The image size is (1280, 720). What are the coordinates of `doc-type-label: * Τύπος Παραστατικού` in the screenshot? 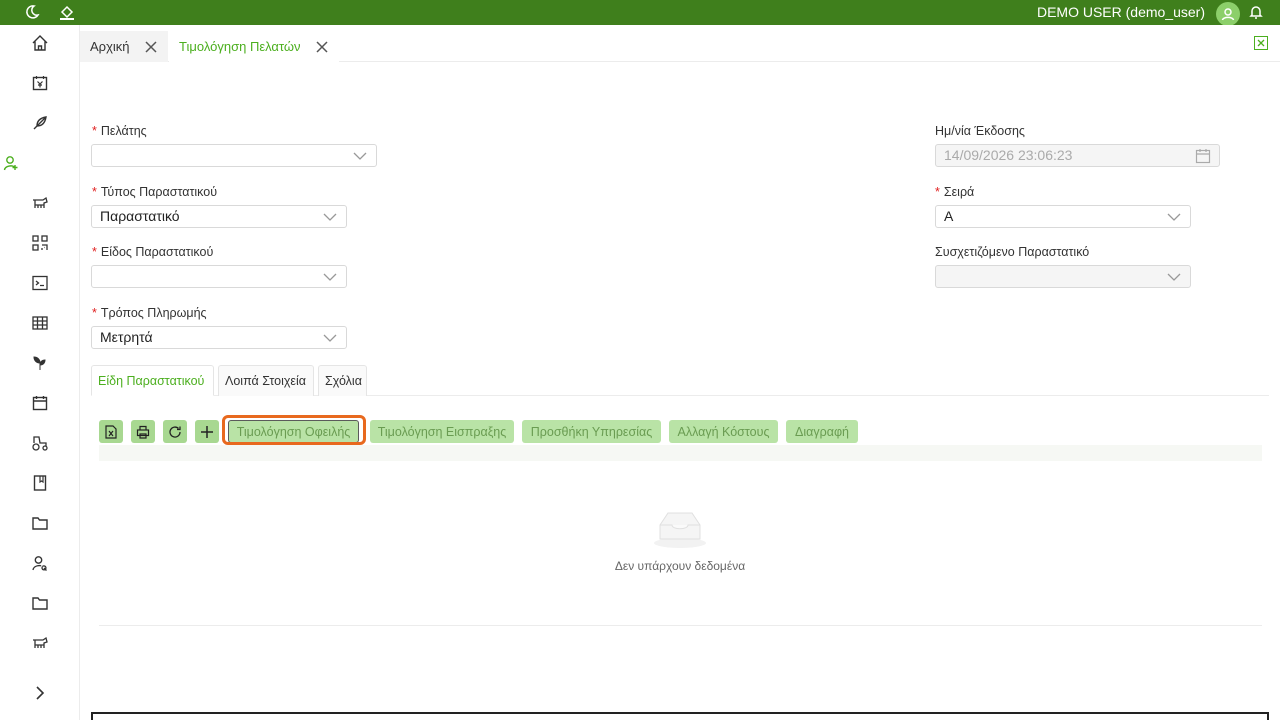 It's located at (155, 192).